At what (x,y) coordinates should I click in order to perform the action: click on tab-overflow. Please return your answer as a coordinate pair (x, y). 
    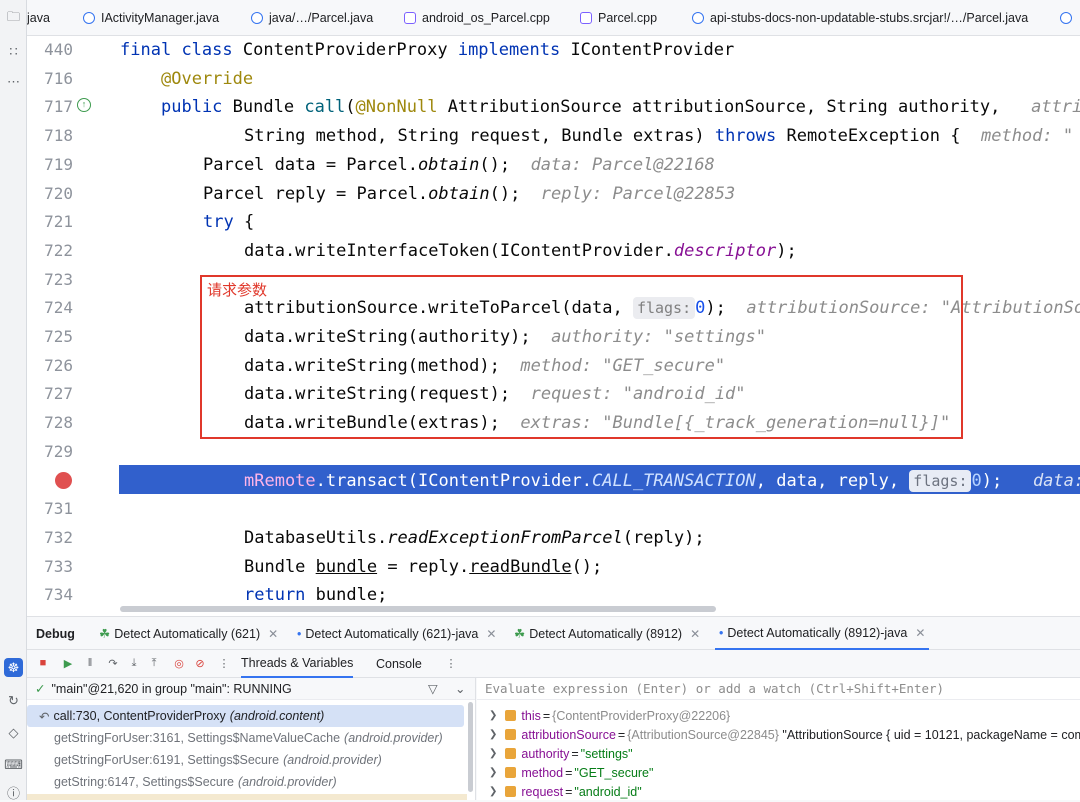
    Looking at the image, I should click on (1069, 17).